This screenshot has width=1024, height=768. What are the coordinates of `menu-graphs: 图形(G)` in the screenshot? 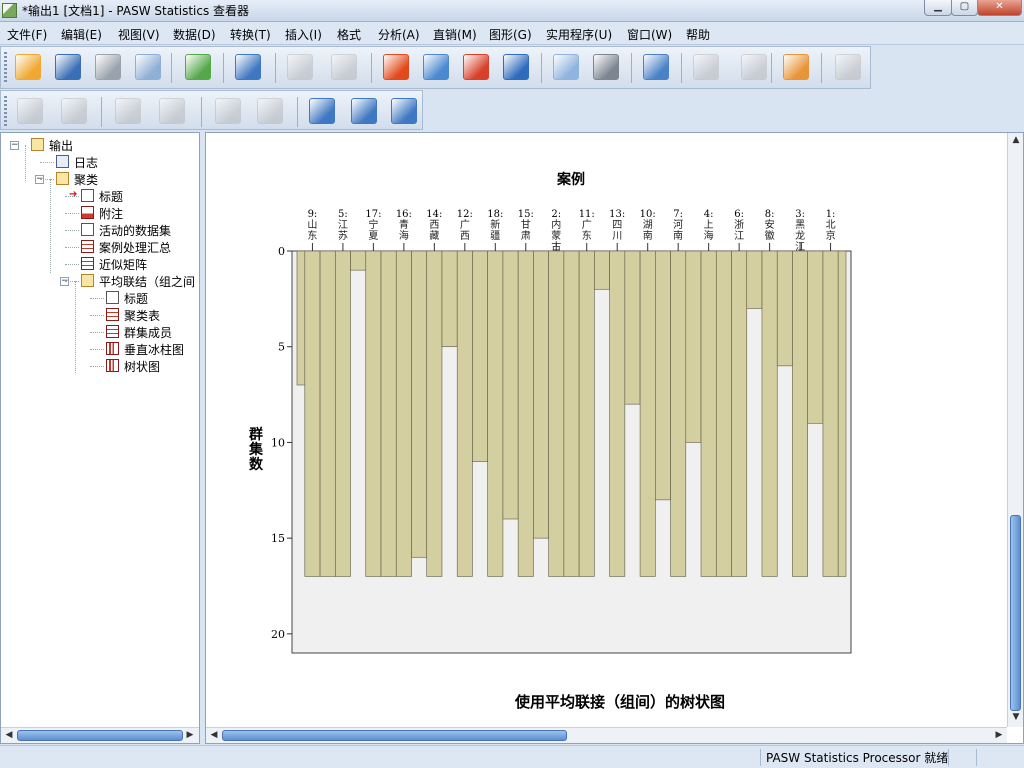 It's located at (510, 34).